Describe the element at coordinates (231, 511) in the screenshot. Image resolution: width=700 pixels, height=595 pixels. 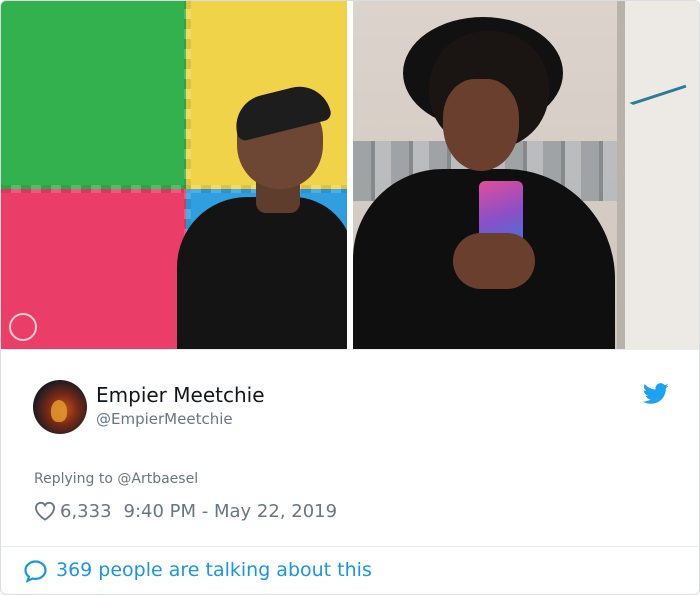
I see `timestamp-link: 9:40 PM - May 22, 2019` at that location.